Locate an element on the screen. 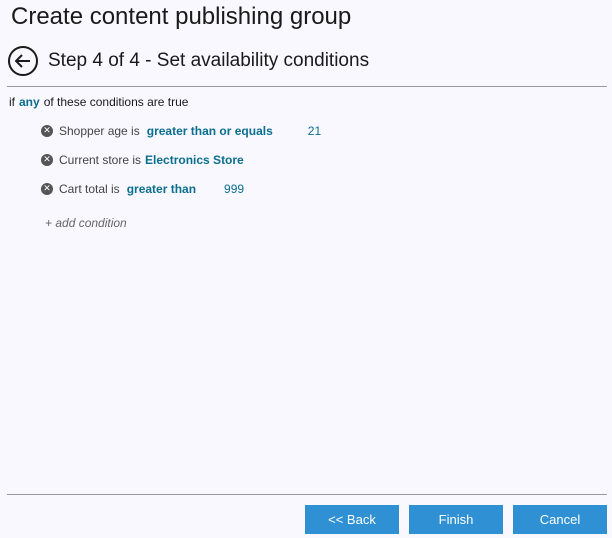  condition-row-cart-total: ✕ Cart total is greater than 999 is located at coordinates (142, 189).